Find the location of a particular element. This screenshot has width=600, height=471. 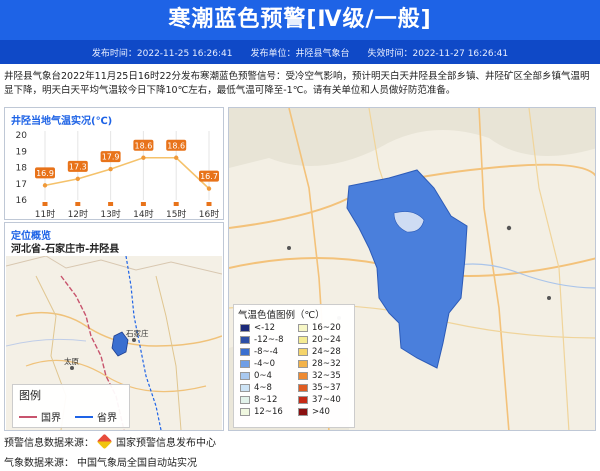

y-tick-label: 16 is located at coordinates (22, 201).